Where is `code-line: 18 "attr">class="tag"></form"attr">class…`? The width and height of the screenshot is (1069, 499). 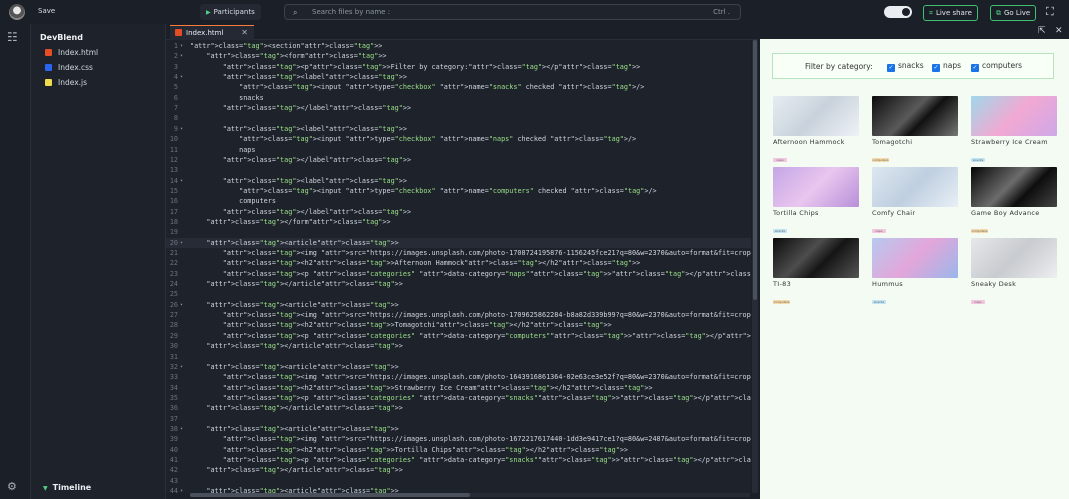
code-line: 18 "attr">class="tag"></form"attr">class… is located at coordinates (458, 222).